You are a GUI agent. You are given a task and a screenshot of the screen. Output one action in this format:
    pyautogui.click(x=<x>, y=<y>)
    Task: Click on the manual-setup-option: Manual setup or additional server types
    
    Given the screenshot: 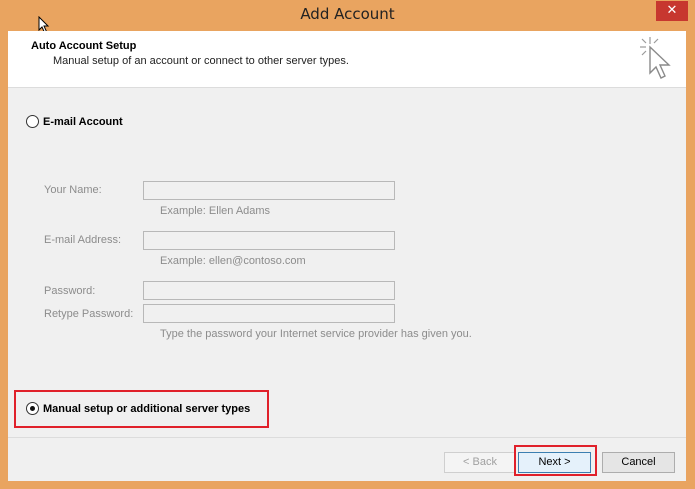 What is the action you would take?
    pyautogui.click(x=138, y=408)
    